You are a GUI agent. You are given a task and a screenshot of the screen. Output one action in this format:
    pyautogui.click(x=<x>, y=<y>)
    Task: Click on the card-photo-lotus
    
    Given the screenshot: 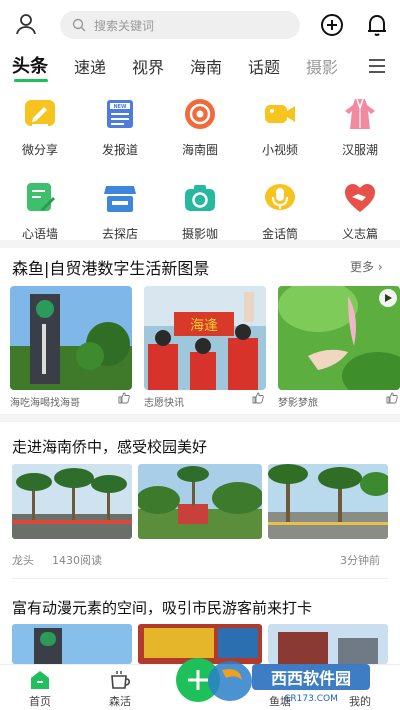 What is the action you would take?
    pyautogui.click(x=339, y=338)
    